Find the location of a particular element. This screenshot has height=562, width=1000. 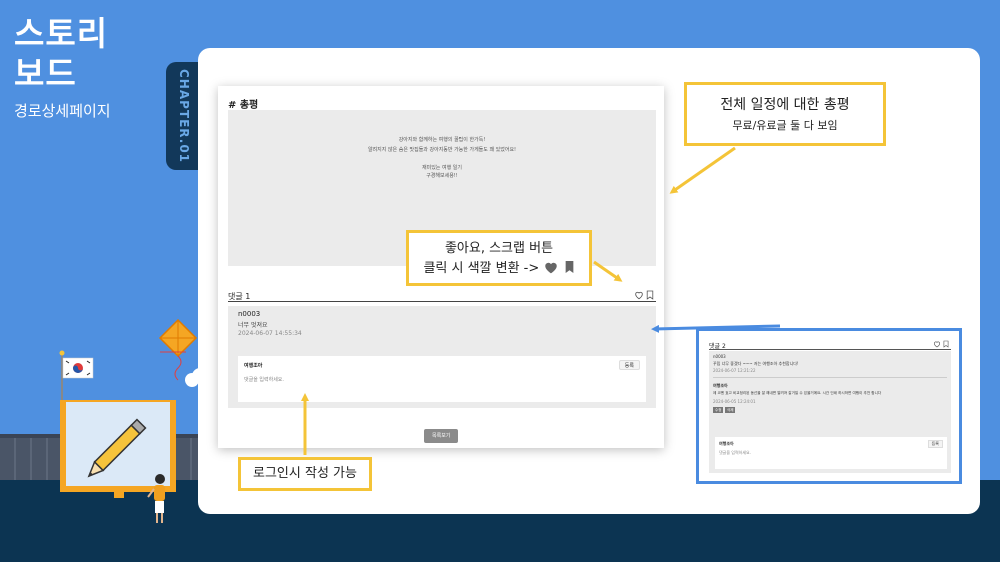

bookmark-filled-icon is located at coordinates (569, 267).